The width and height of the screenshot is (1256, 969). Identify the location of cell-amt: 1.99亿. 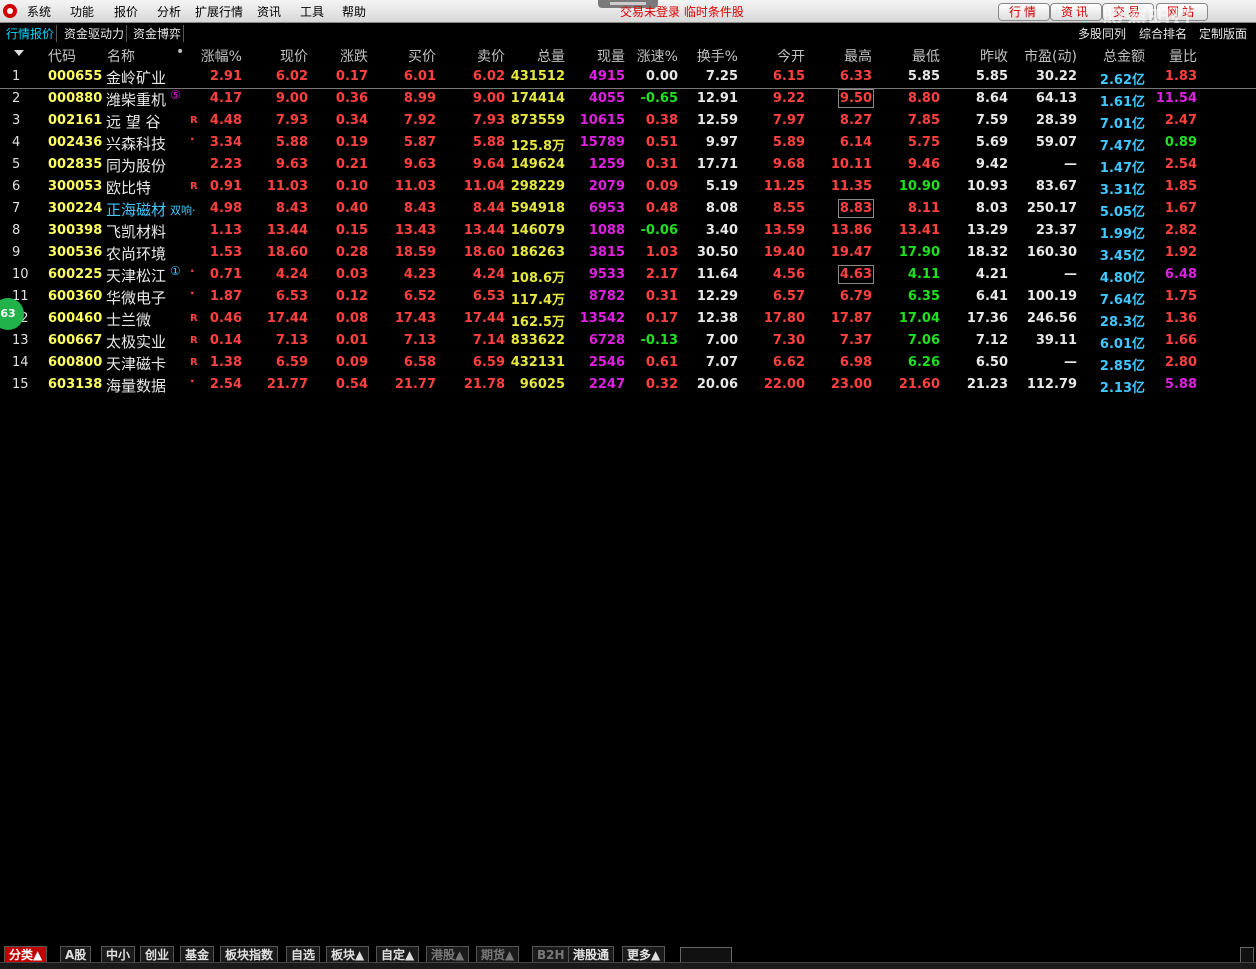
(1122, 234).